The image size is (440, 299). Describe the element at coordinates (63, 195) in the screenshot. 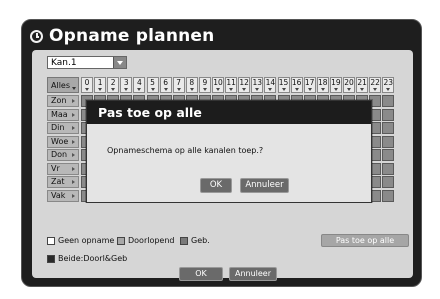

I see `day-select-vak: Vak` at that location.